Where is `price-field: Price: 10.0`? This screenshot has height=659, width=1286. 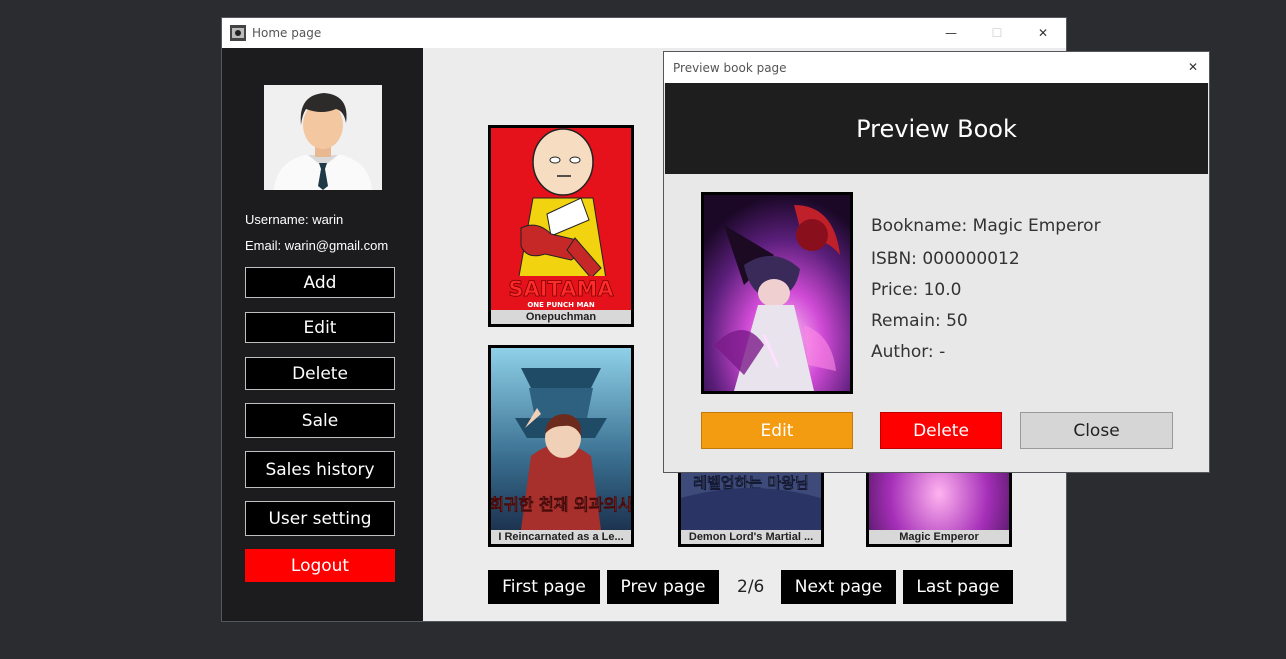
price-field: Price: 10.0 is located at coordinates (916, 290).